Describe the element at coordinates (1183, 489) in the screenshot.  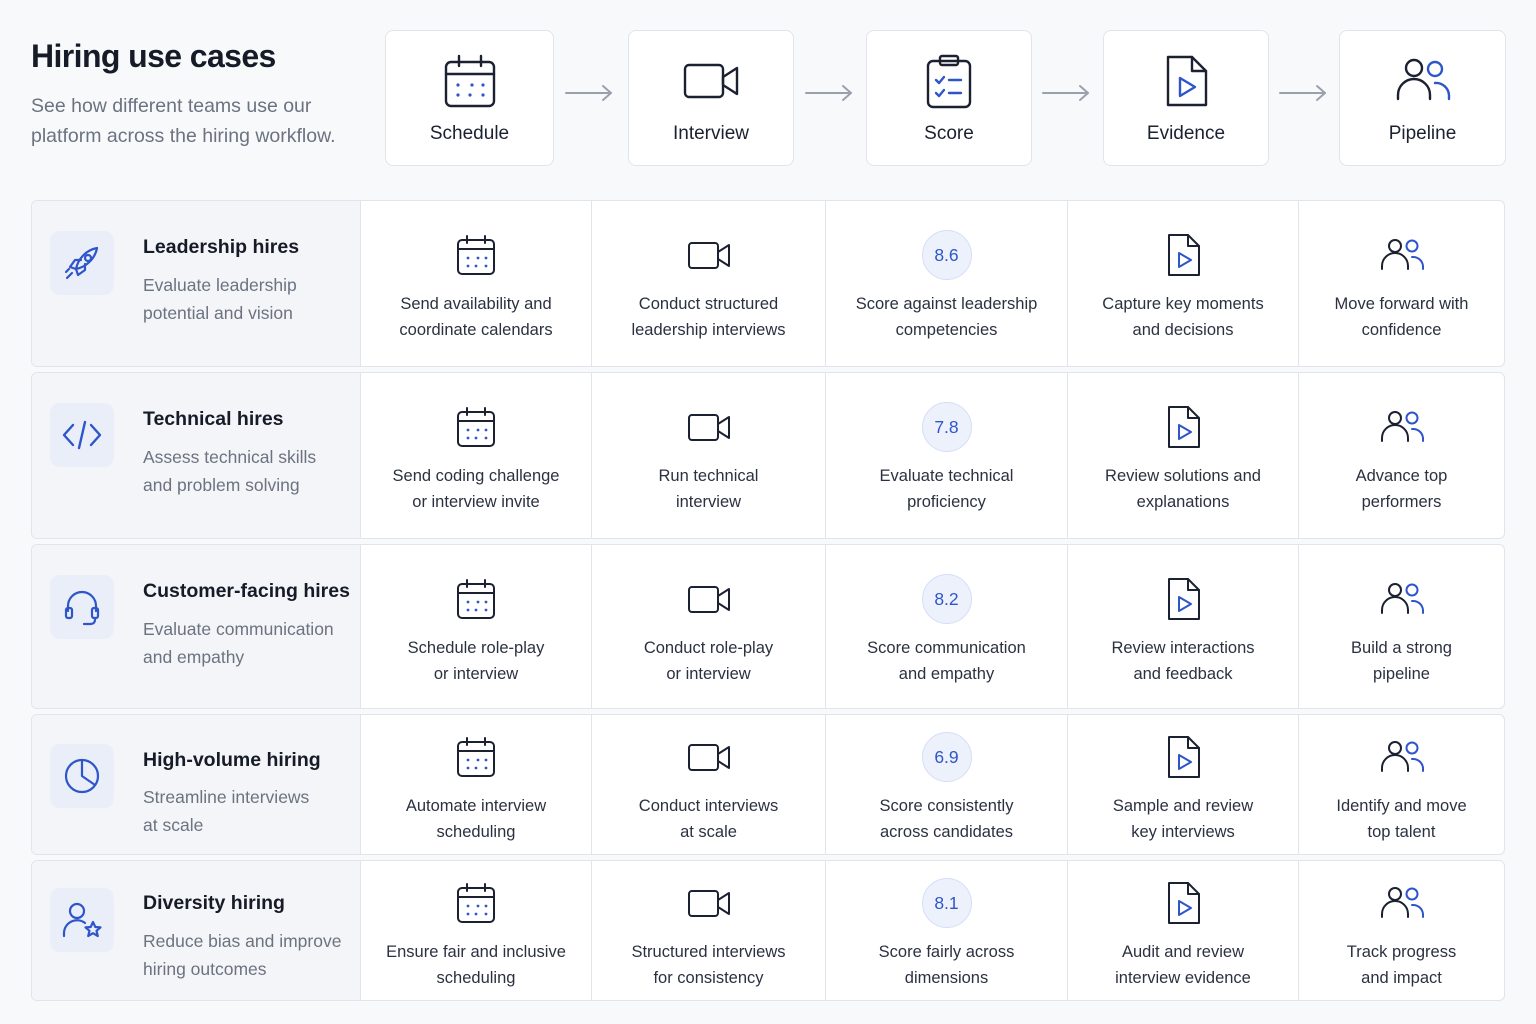
I see `cell-text: Review solutions and explanations` at that location.